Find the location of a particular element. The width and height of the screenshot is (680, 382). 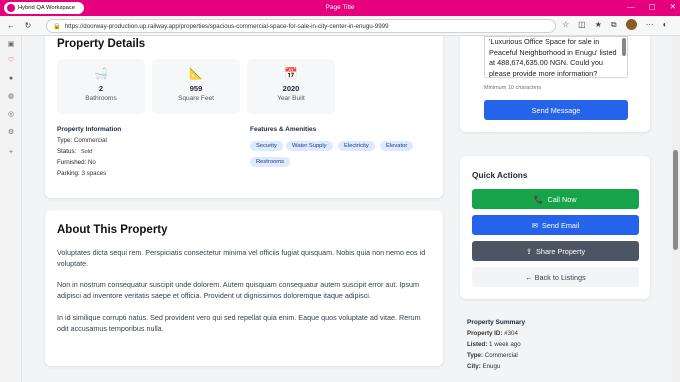

summary-key: Property ID: is located at coordinates (485, 333).